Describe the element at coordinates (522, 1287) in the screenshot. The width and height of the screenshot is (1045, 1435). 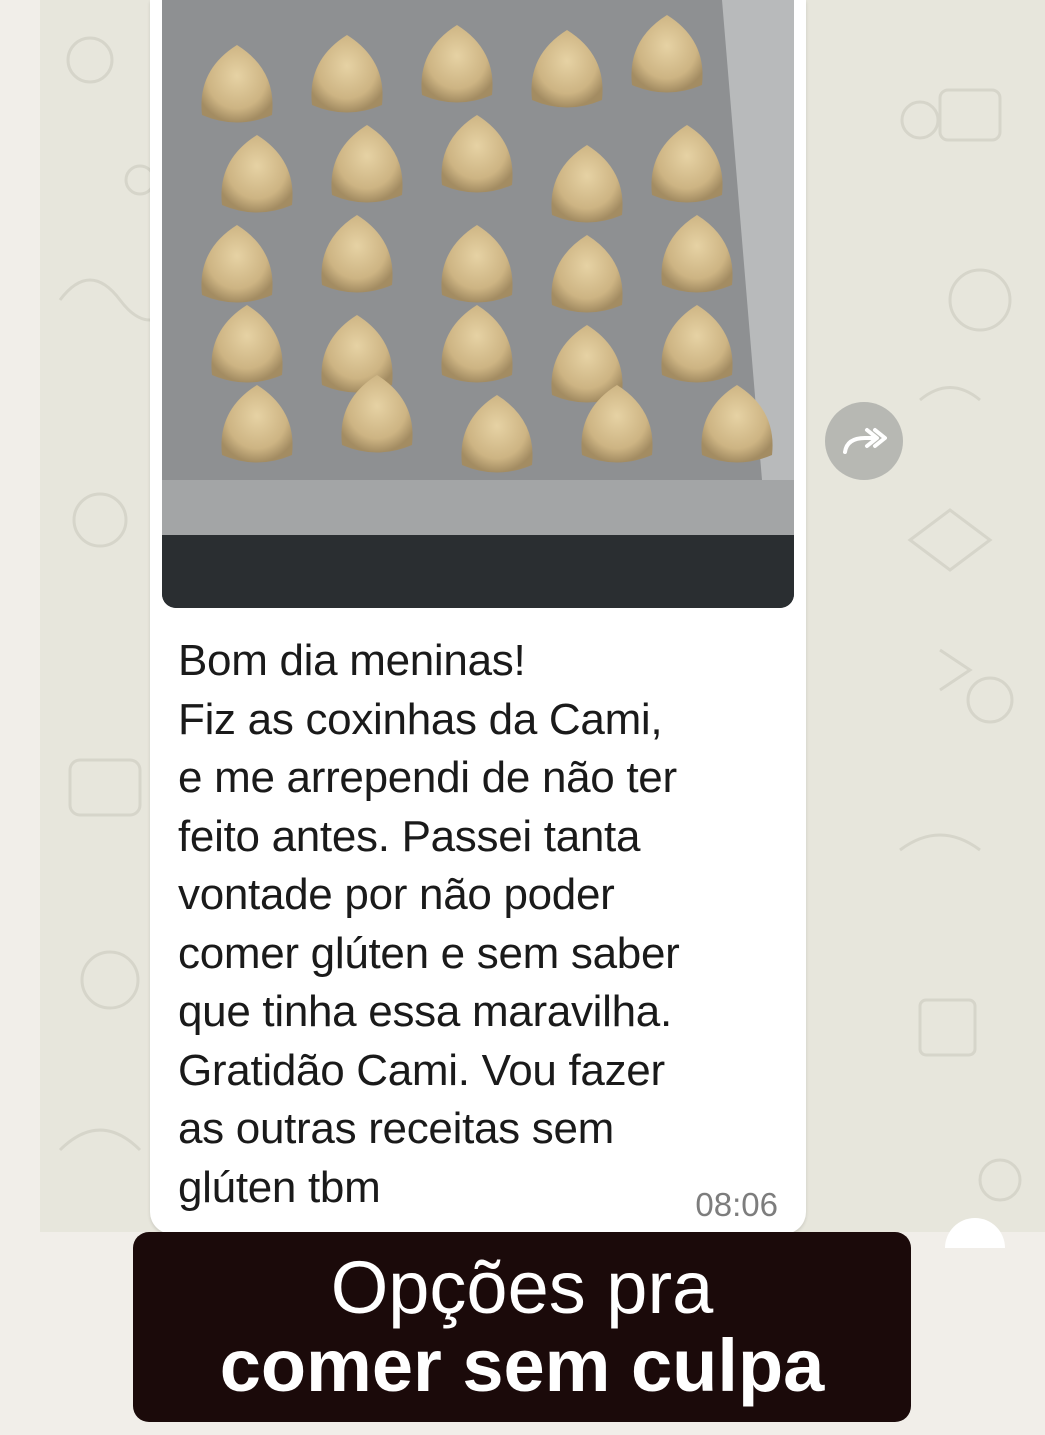
I see `banner-line-1: Opções pra` at that location.